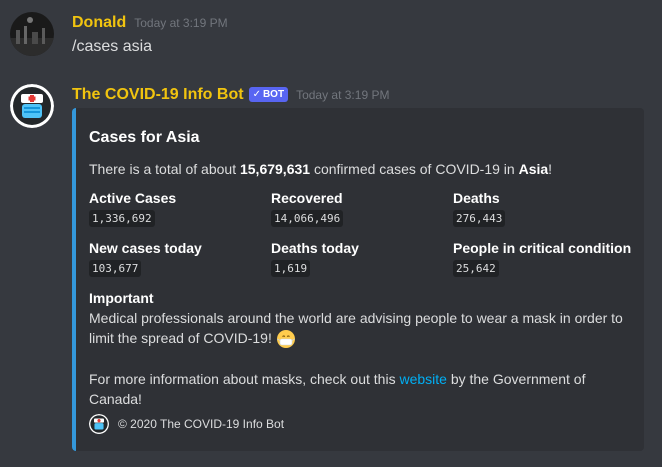 This screenshot has height=467, width=662. Describe the element at coordinates (422, 379) in the screenshot. I see `website-link: website` at that location.